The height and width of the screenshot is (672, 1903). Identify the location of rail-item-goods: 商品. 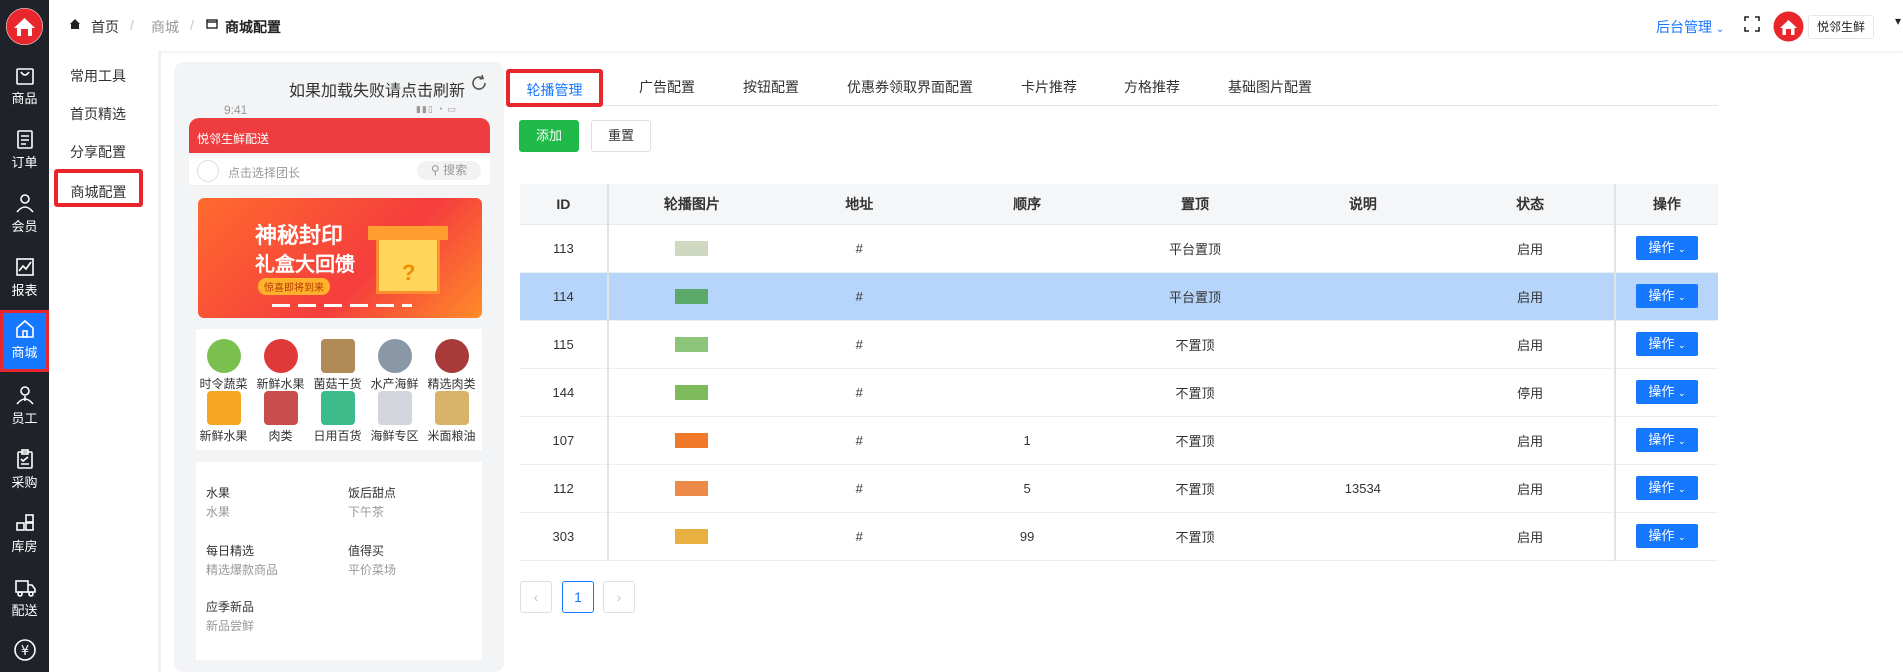
(24, 87).